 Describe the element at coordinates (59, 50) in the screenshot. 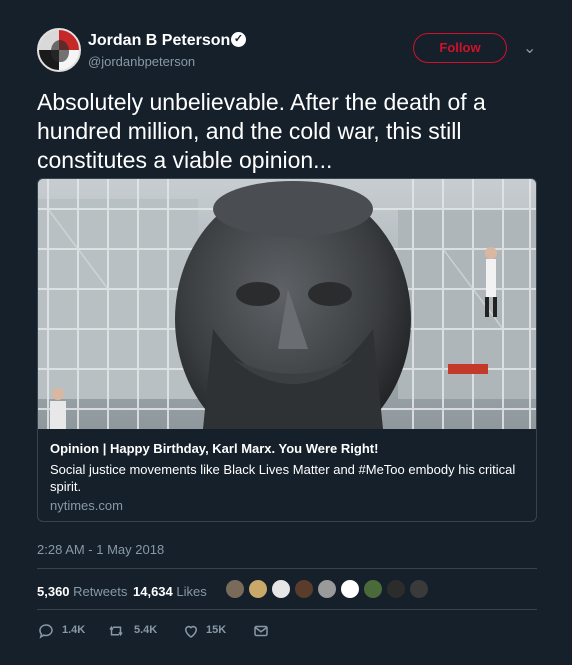

I see `avatar` at that location.